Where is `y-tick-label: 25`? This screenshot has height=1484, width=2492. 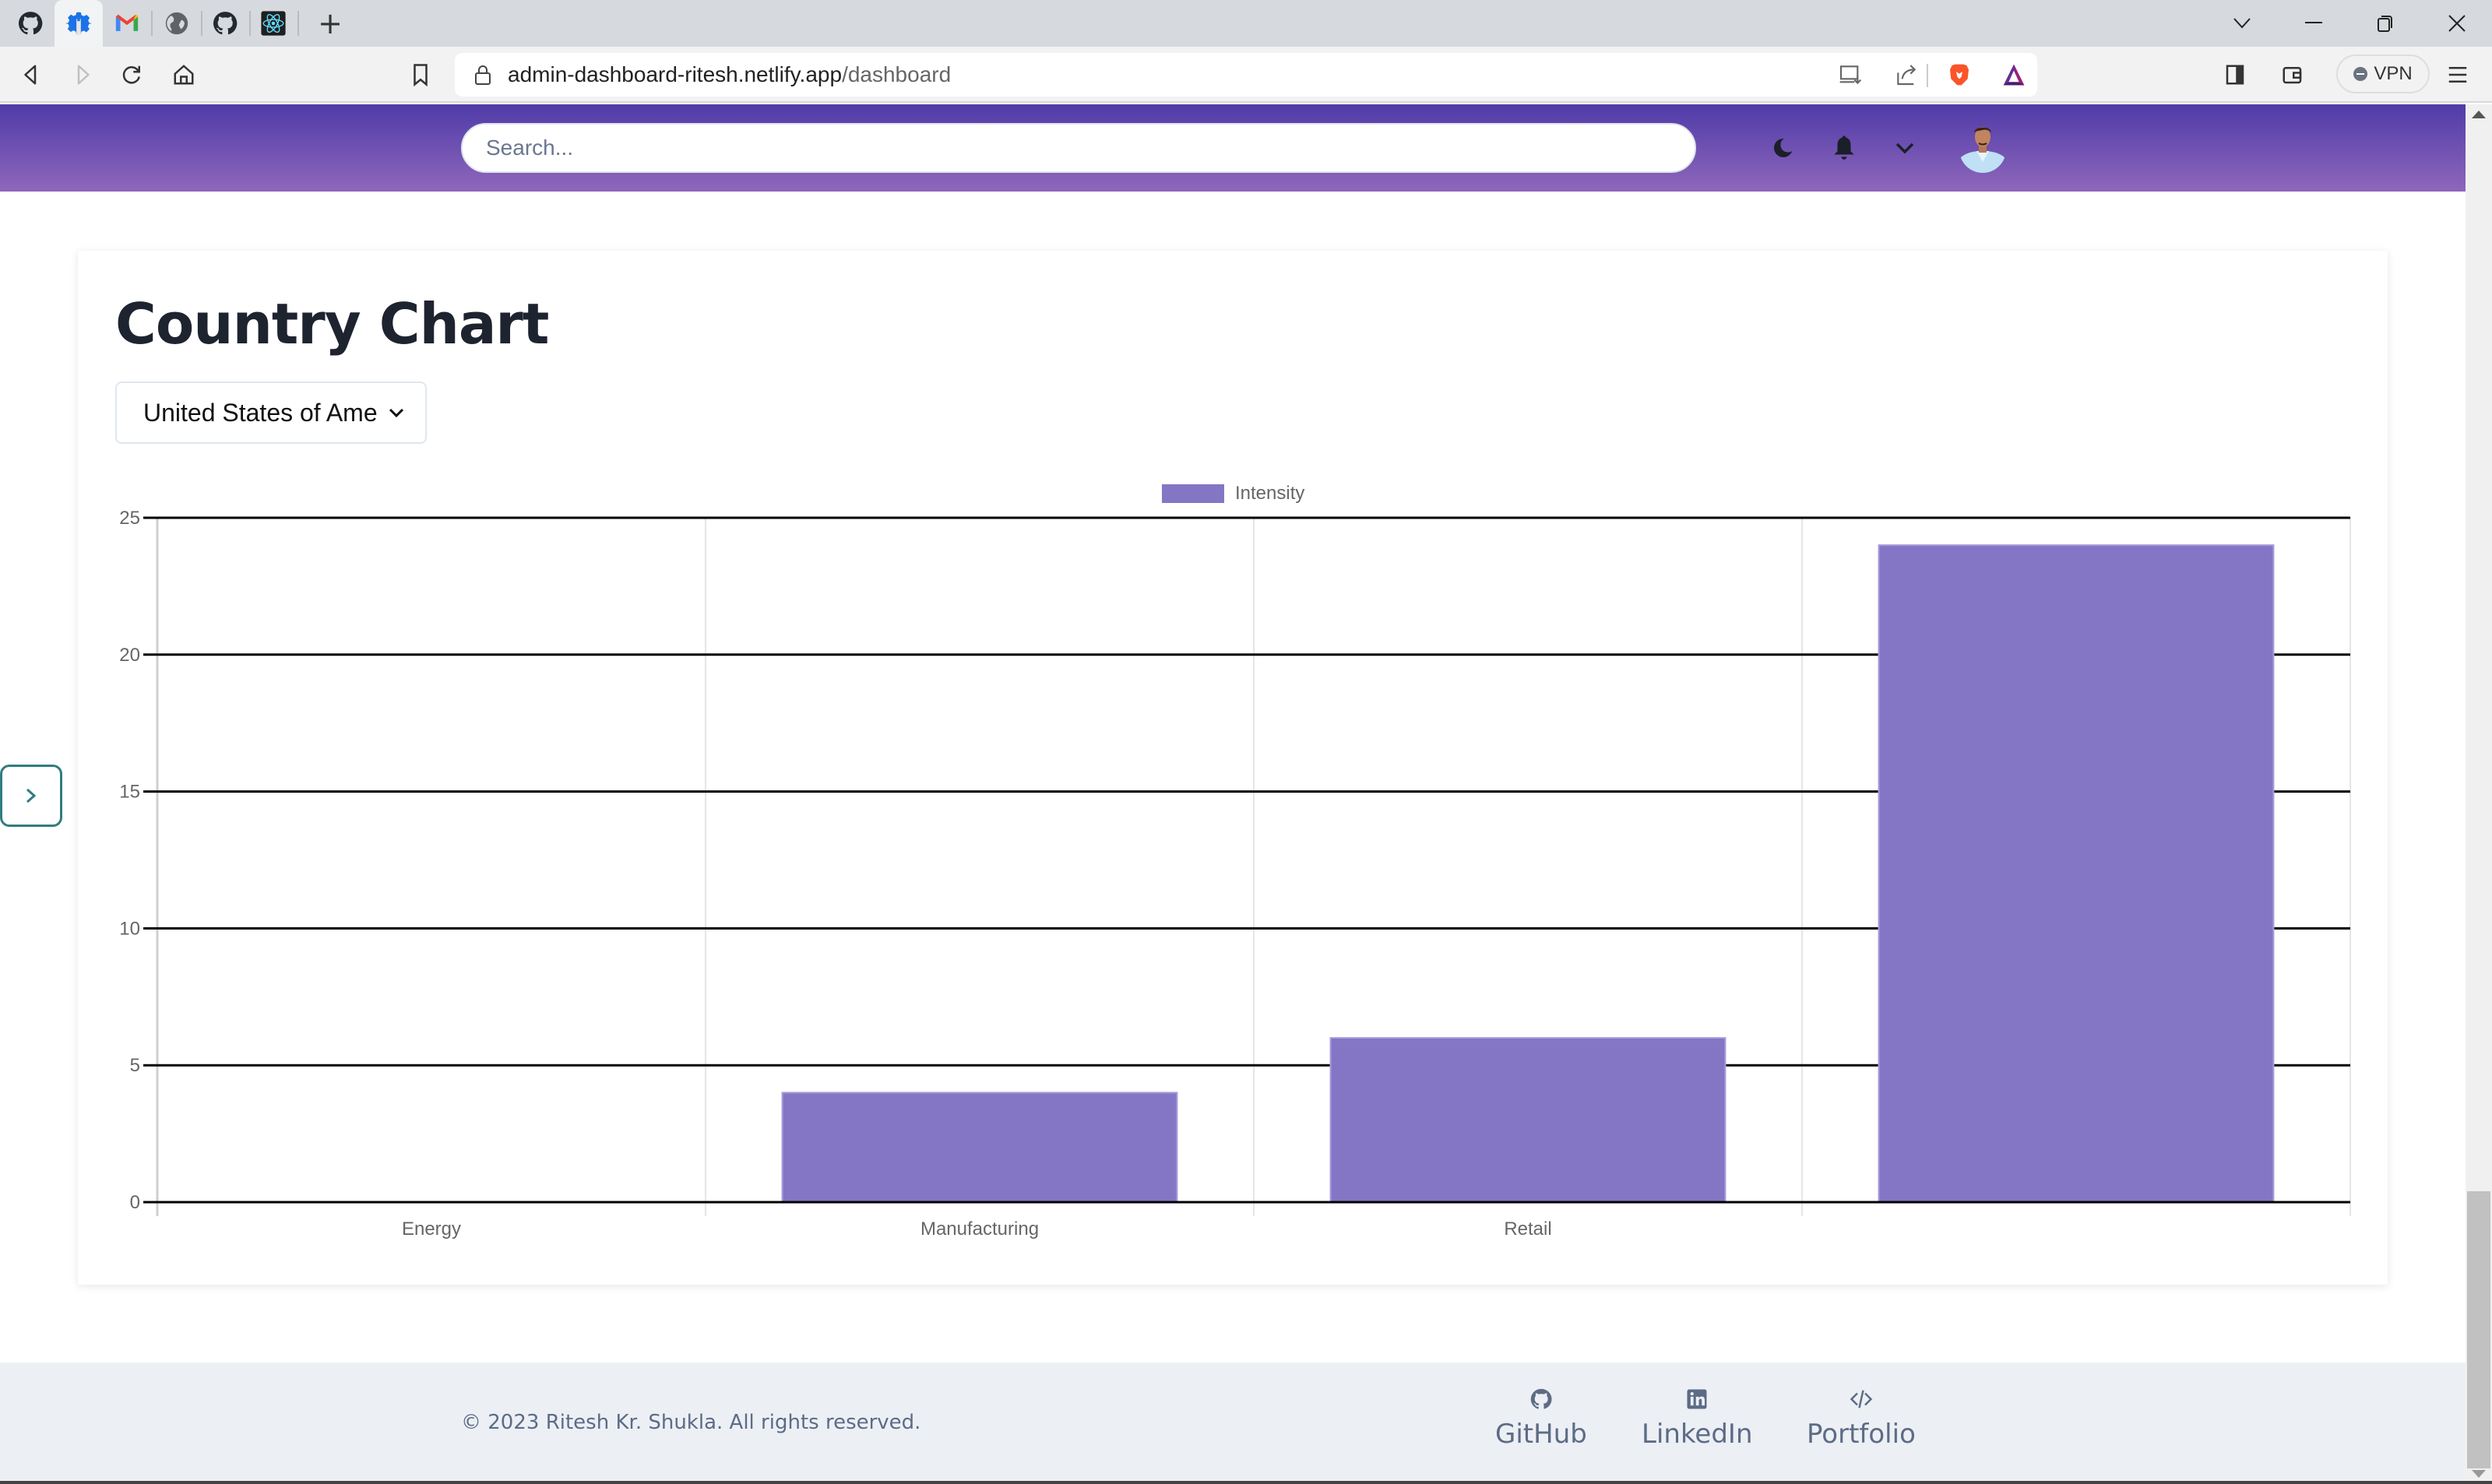 y-tick-label: 25 is located at coordinates (130, 518).